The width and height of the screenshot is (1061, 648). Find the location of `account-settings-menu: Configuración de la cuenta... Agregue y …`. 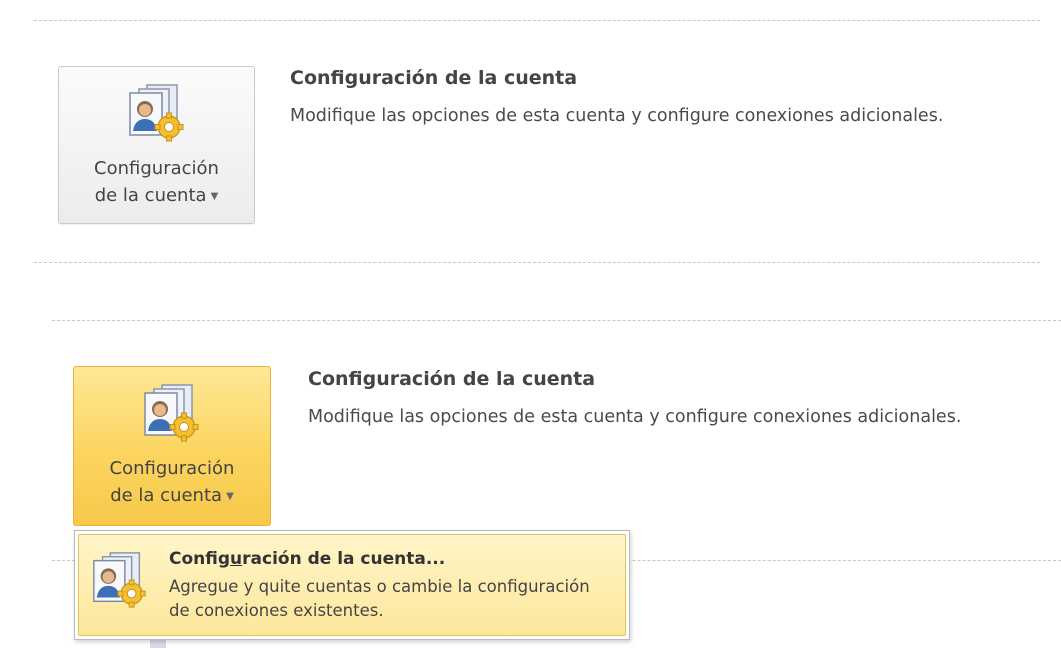

account-settings-menu: Configuración de la cuenta... Agregue y … is located at coordinates (352, 585).